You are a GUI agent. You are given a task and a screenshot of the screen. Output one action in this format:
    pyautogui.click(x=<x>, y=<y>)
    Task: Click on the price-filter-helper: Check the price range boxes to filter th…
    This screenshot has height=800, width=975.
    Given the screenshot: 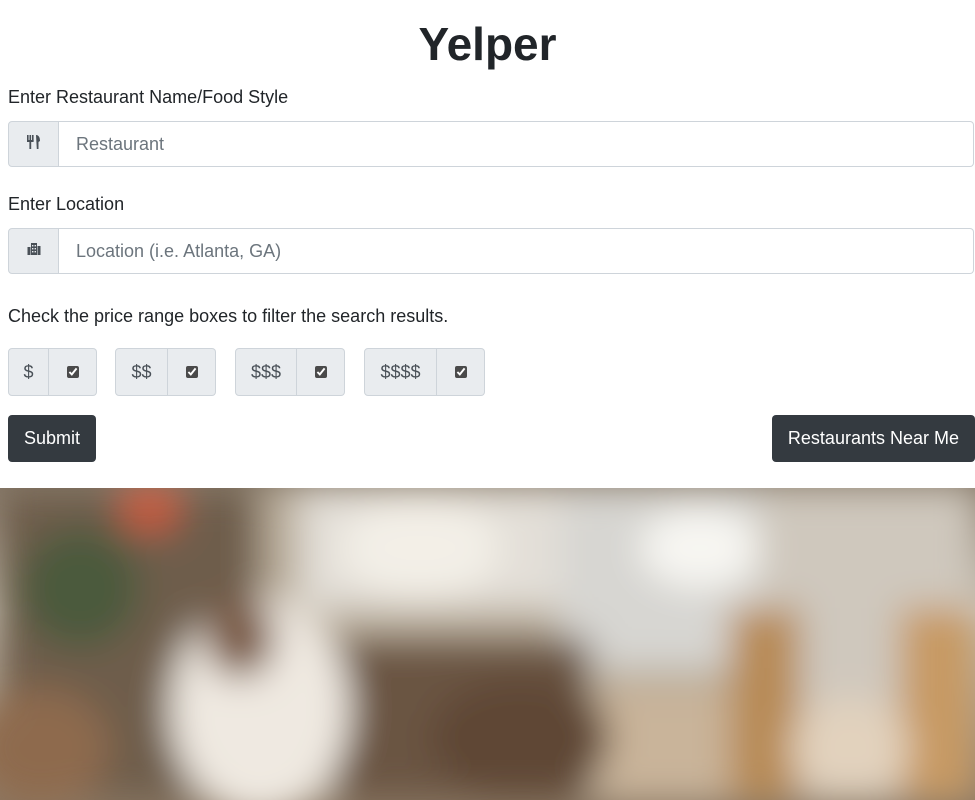 What is the action you would take?
    pyautogui.click(x=228, y=316)
    